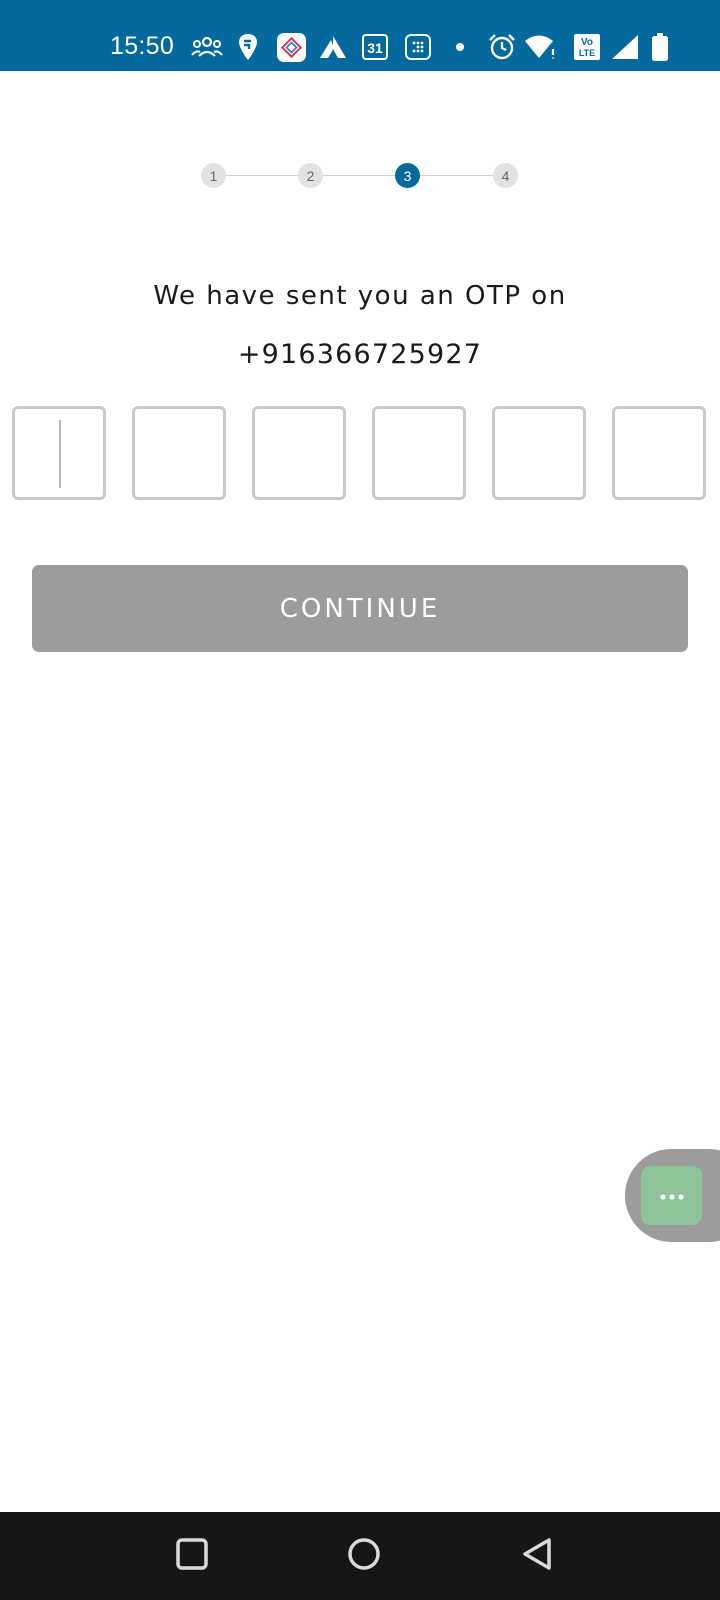  I want to click on chat-dots-icon, so click(672, 1195).